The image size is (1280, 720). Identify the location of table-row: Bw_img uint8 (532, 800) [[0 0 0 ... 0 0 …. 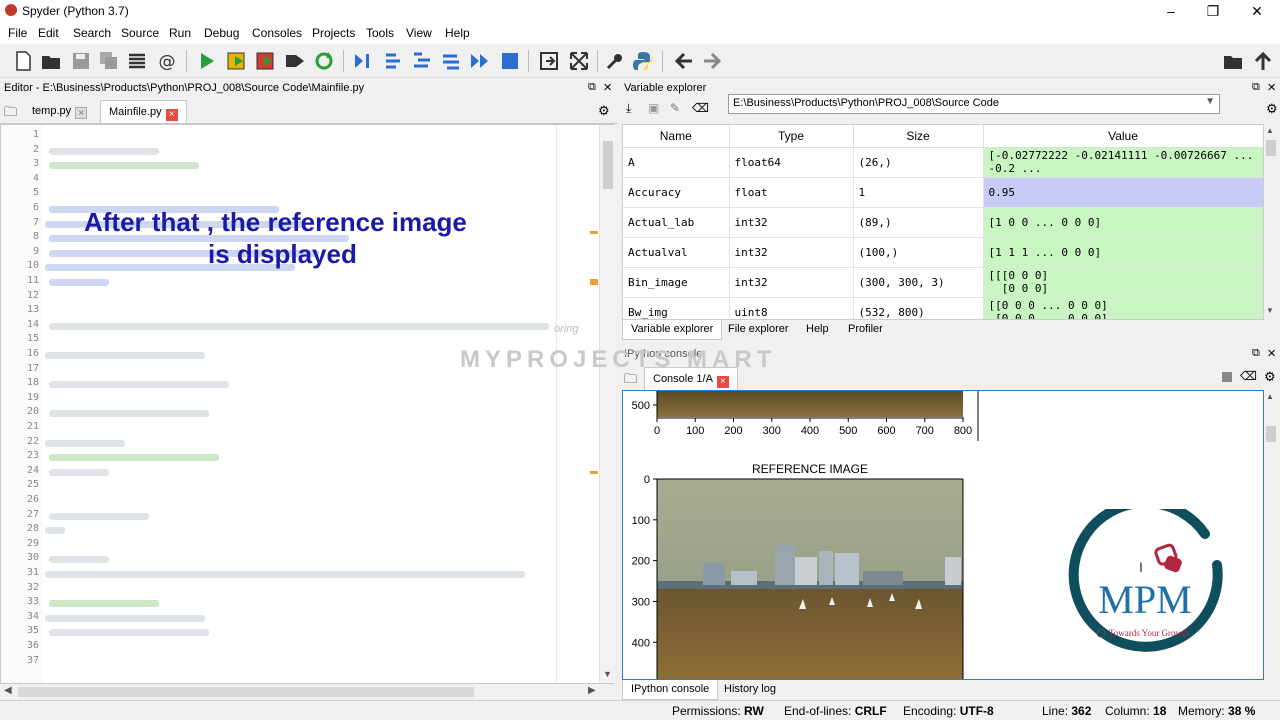
(943, 308).